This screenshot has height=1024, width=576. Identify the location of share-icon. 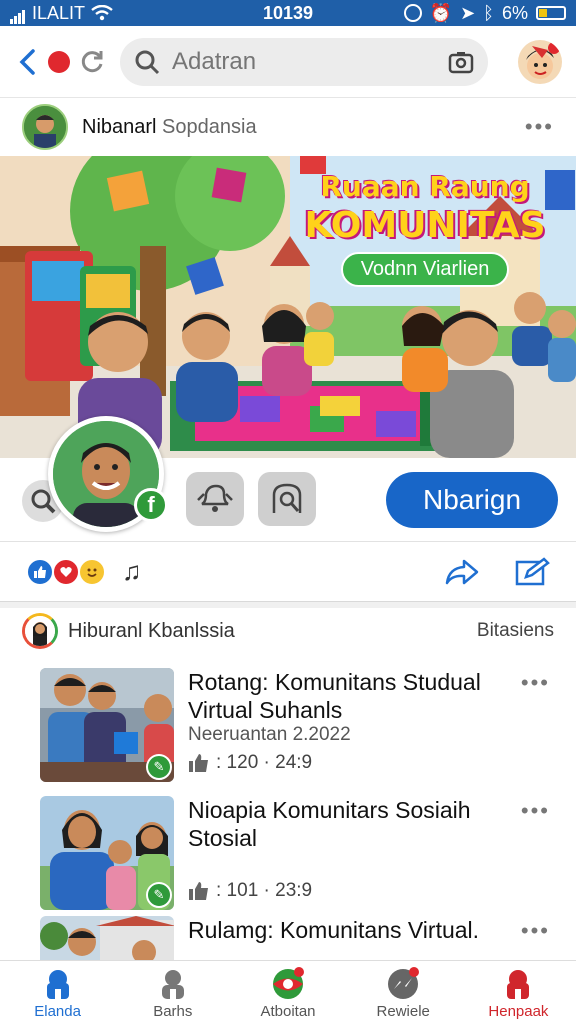
(462, 572).